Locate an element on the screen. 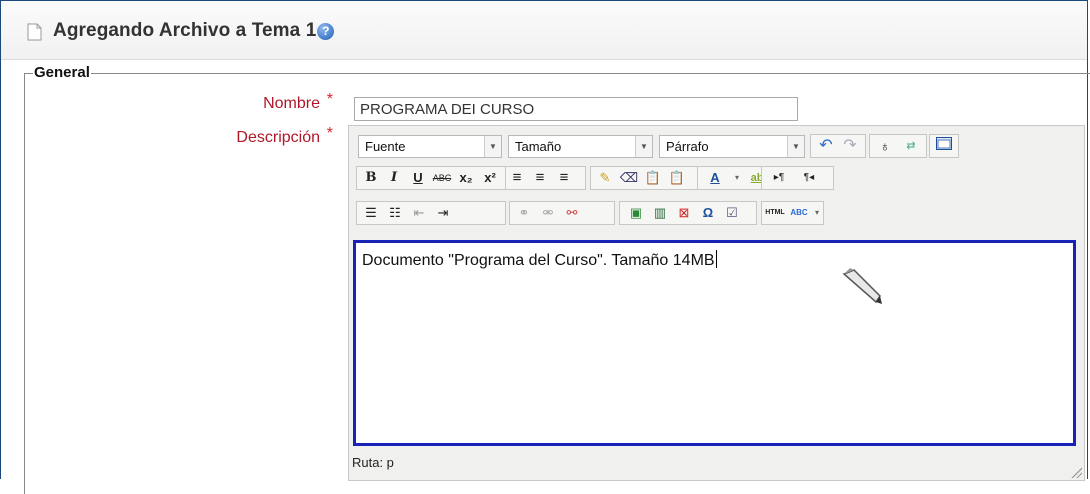  subscript-icon: x₂ is located at coordinates (466, 178).